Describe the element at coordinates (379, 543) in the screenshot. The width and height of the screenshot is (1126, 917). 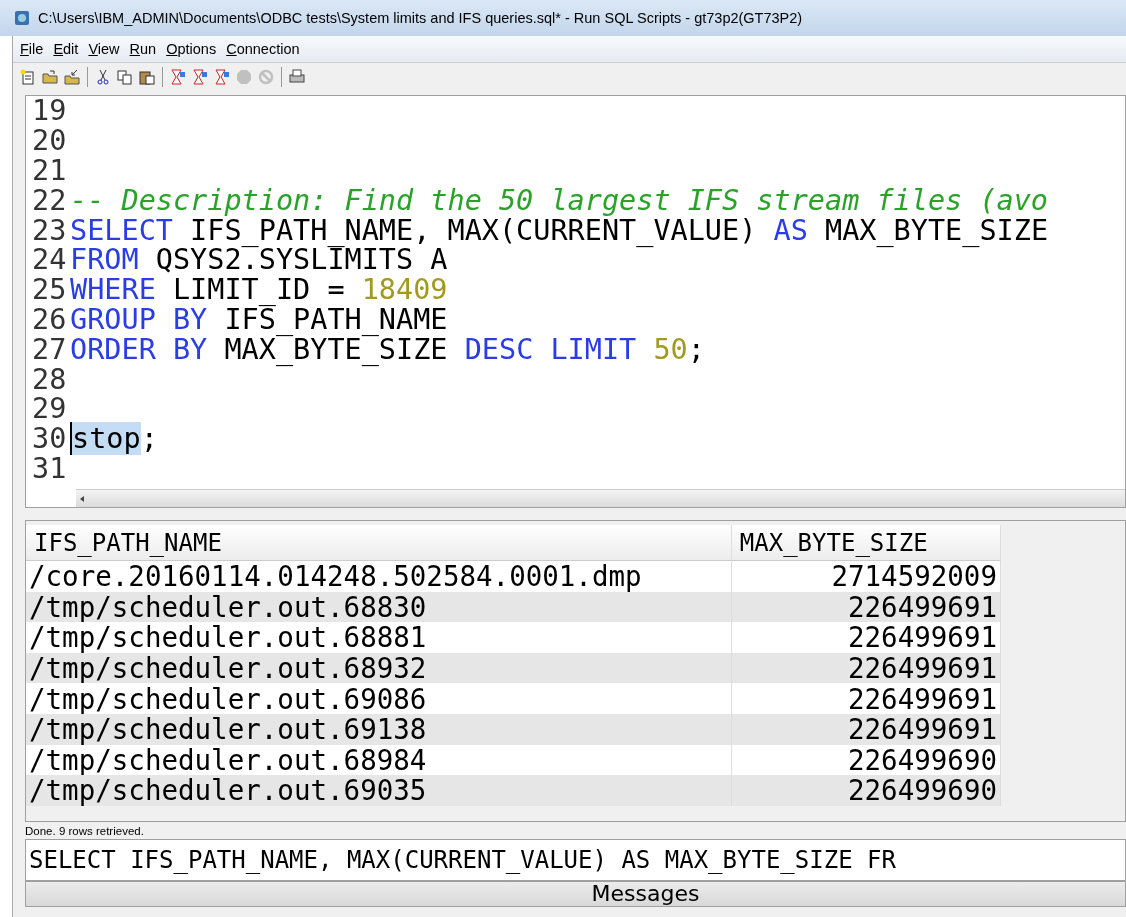
I see `column-header: IFS_PATH_NAME` at that location.